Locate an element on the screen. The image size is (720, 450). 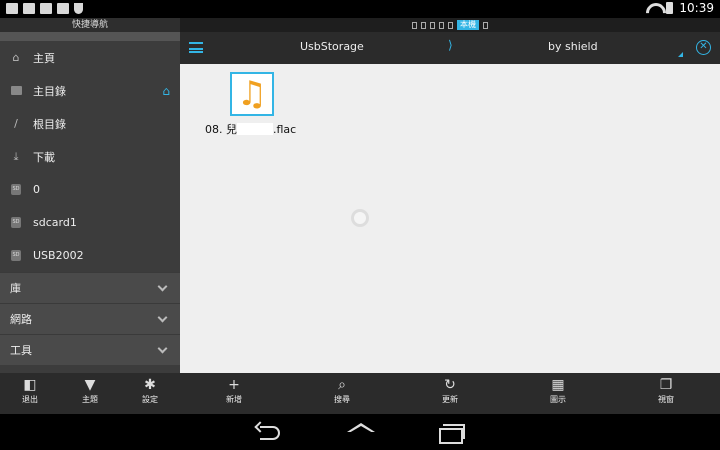
system-nav-bar is located at coordinates (360, 432).